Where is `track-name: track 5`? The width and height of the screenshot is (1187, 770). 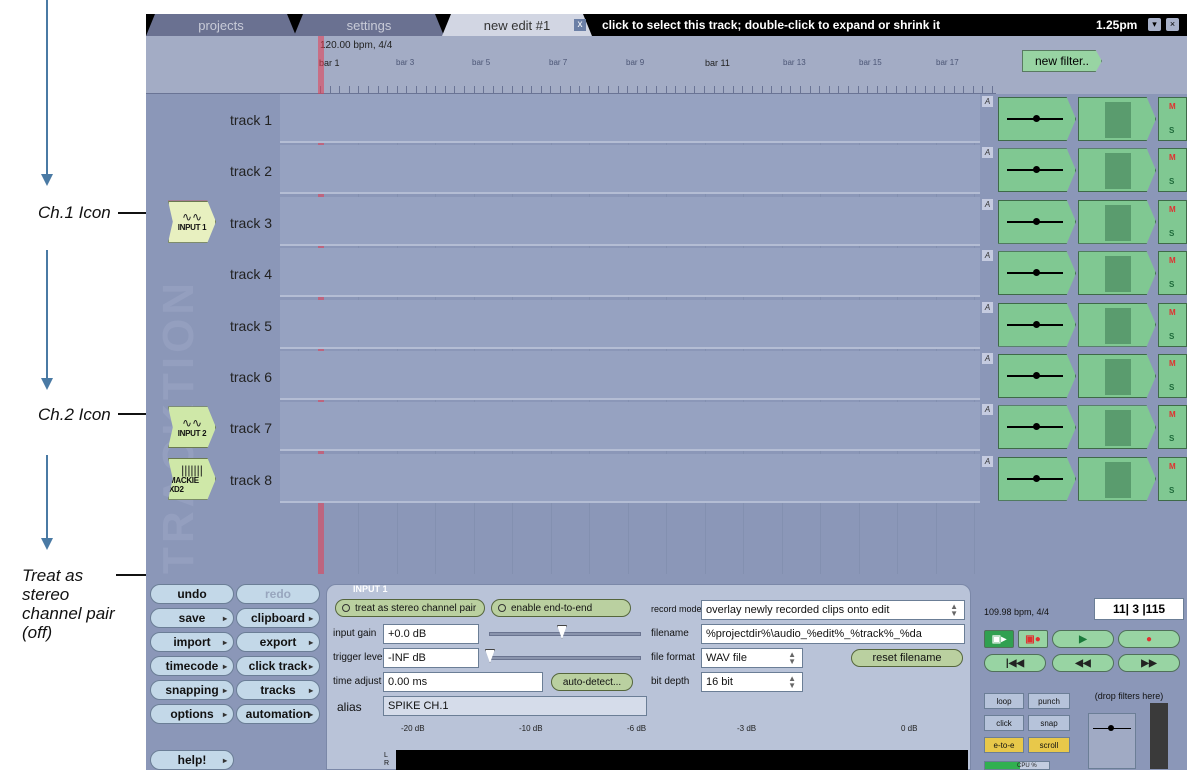
track-name: track 5 is located at coordinates (251, 326).